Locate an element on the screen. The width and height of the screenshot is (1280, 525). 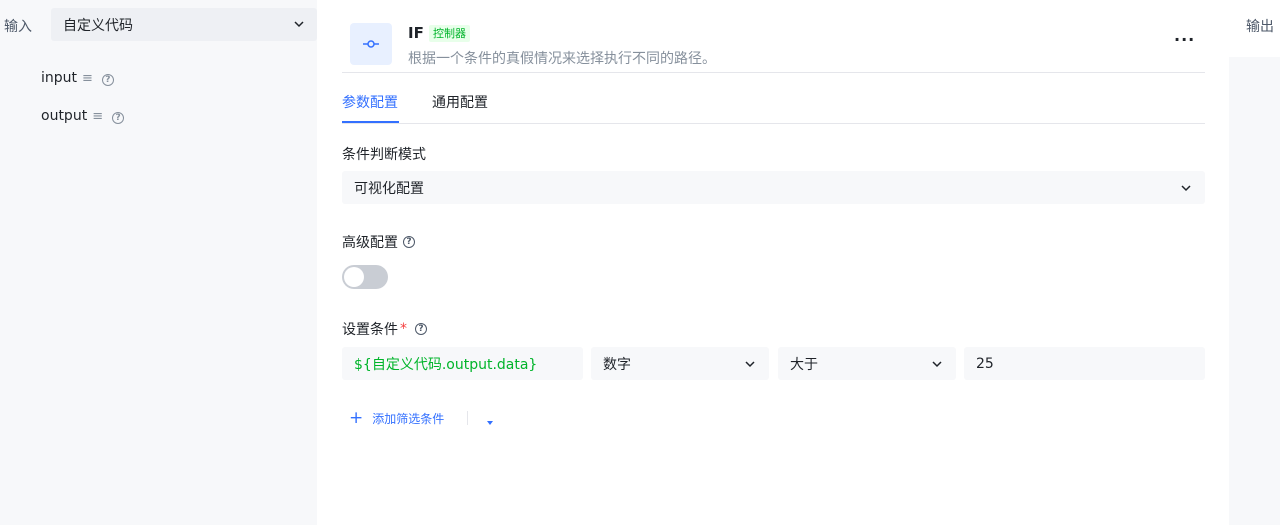
variable-row-output: output ≡ ? is located at coordinates (83, 116).